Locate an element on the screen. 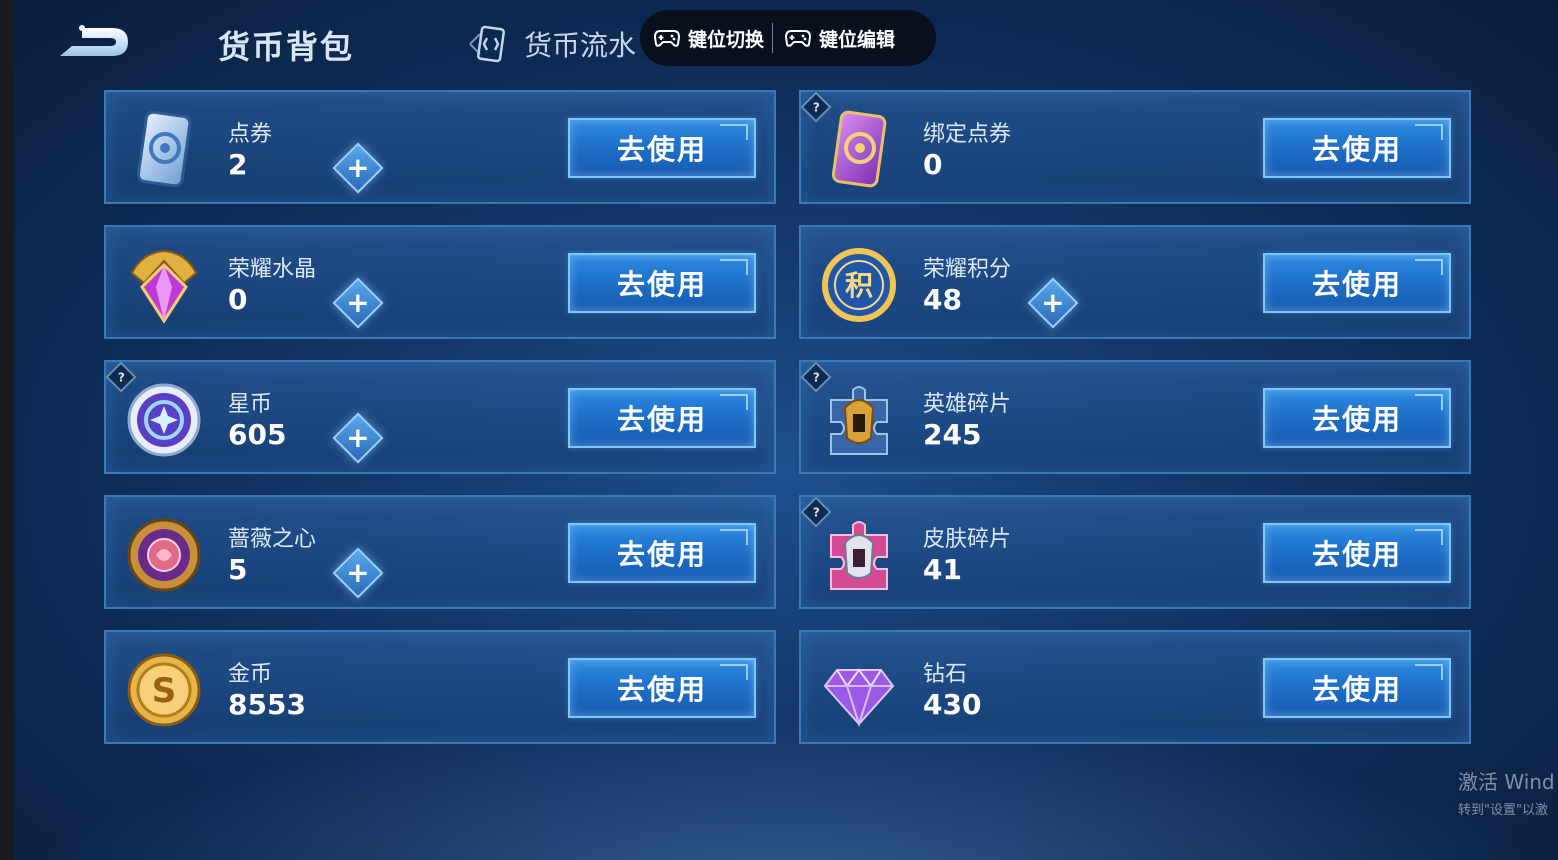  left-window-edge is located at coordinates (7, 430).